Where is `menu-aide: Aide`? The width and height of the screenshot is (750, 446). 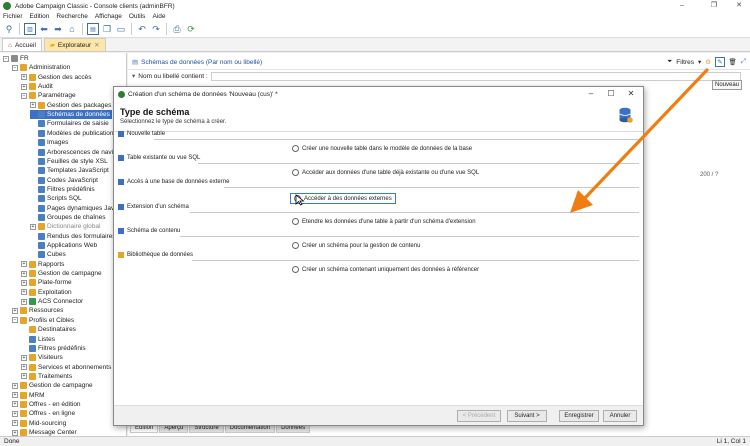 menu-aide: Aide is located at coordinates (158, 16).